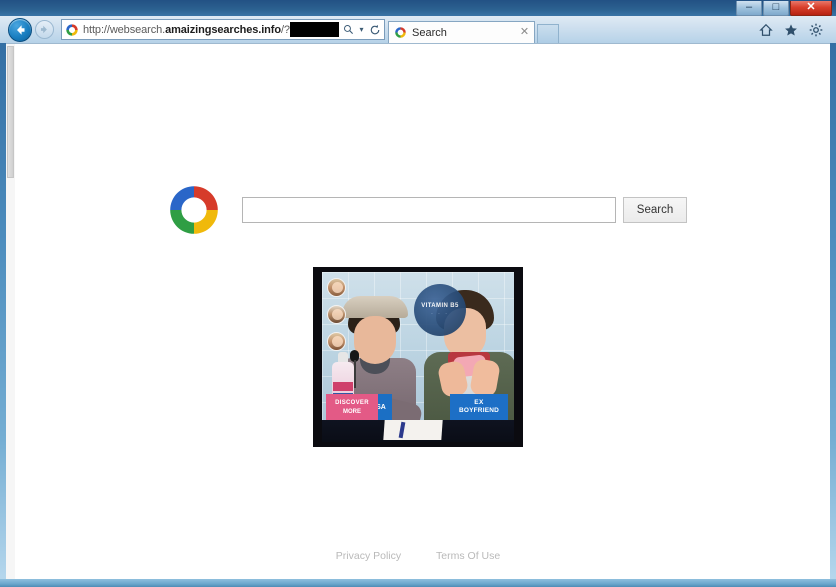 The image size is (836, 587). What do you see at coordinates (314, 29) in the screenshot?
I see `url-redaction-bar` at bounding box center [314, 29].